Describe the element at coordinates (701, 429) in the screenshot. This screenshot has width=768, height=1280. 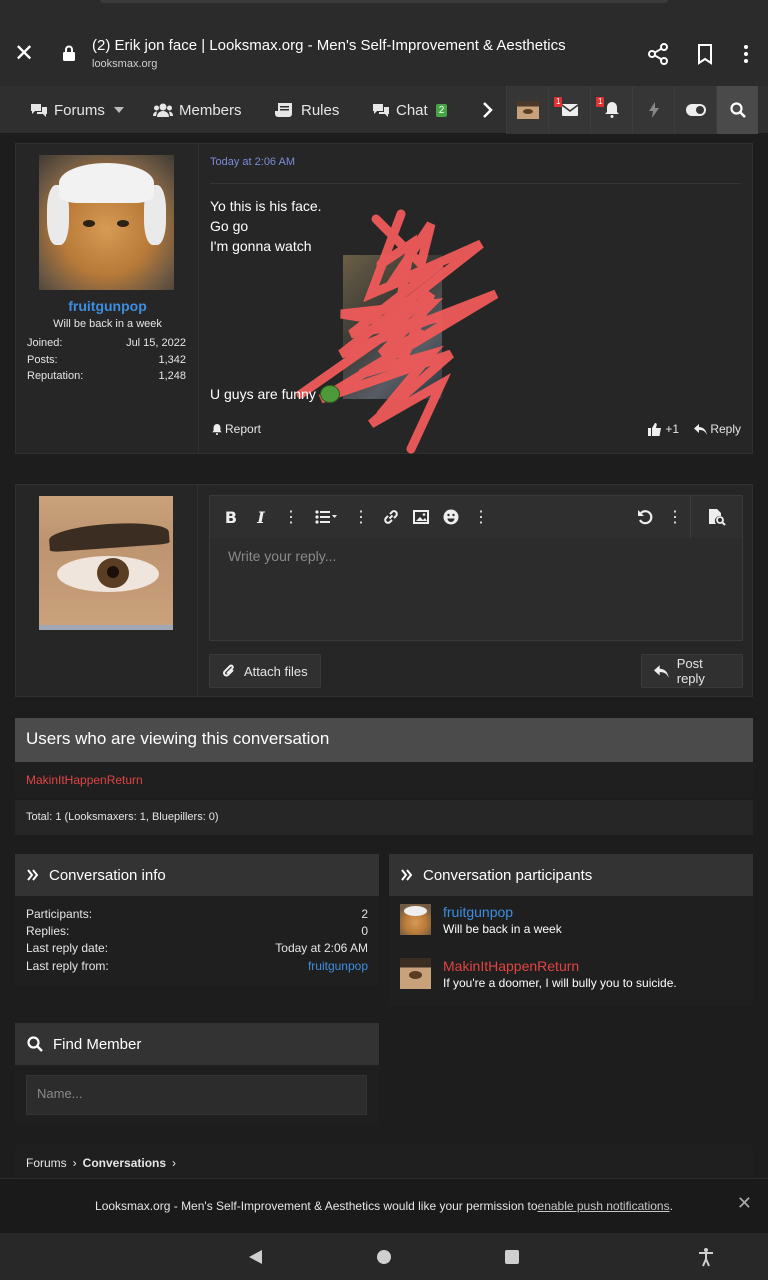
I see `reply-icon` at that location.